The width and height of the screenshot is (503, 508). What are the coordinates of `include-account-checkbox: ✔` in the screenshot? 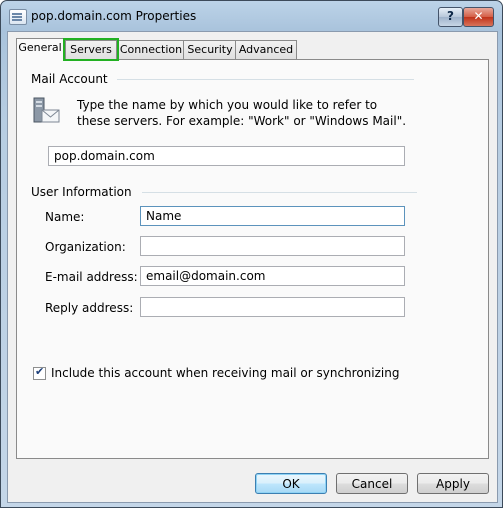 It's located at (39, 372).